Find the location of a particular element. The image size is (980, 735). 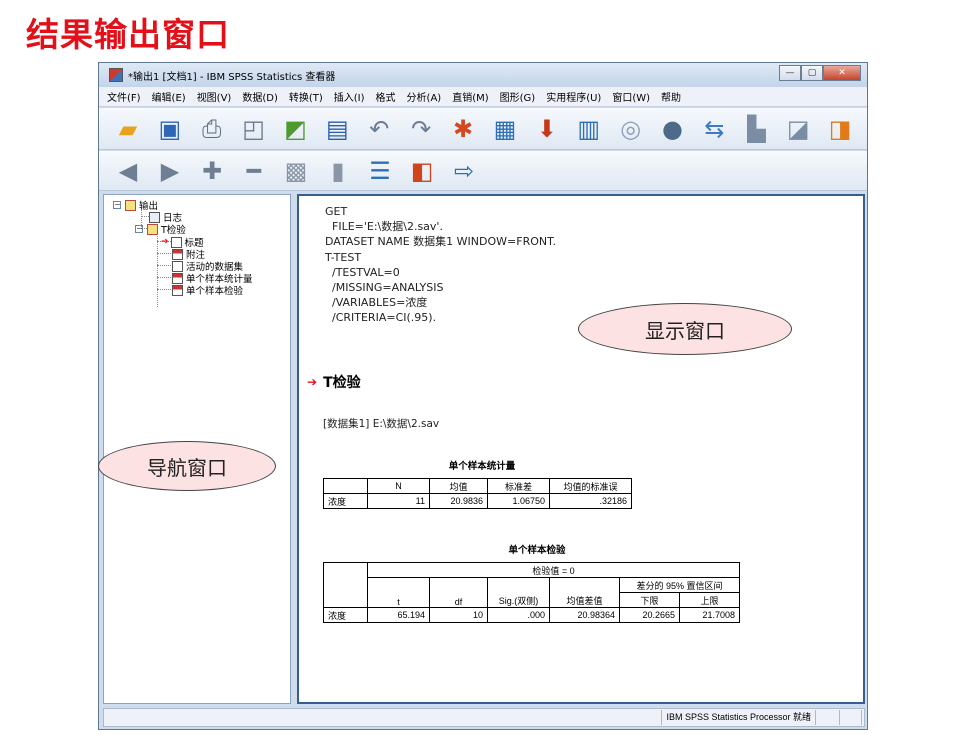

table-header-cell: 上限 is located at coordinates (709, 600).